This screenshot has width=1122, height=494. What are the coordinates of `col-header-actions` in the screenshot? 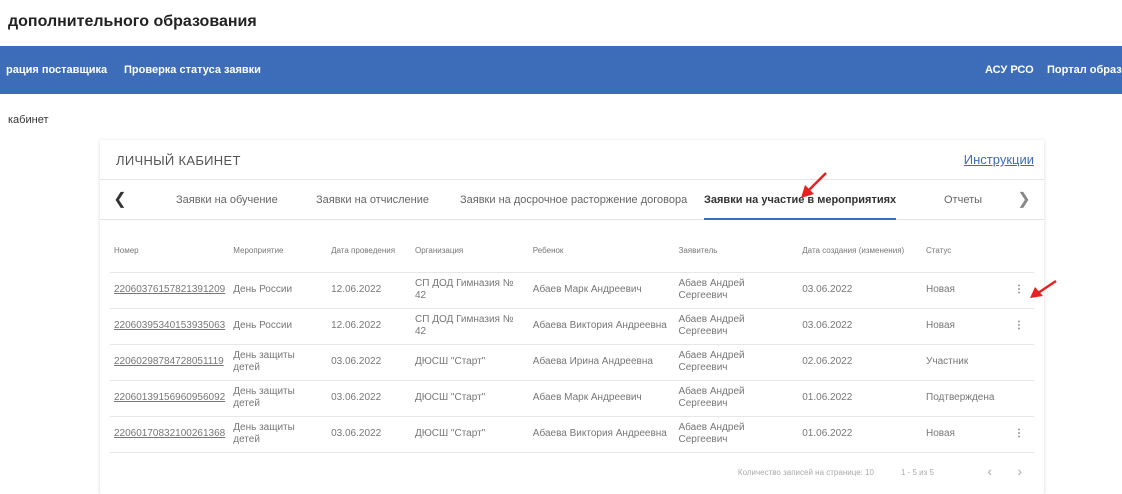 It's located at (1018, 251).